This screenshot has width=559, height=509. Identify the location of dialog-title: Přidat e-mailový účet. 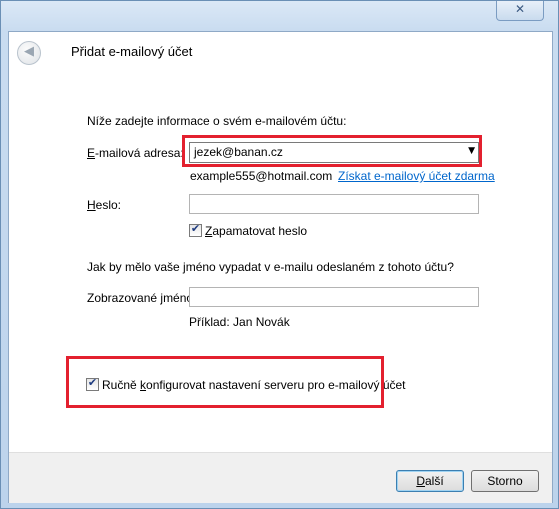
(132, 51).